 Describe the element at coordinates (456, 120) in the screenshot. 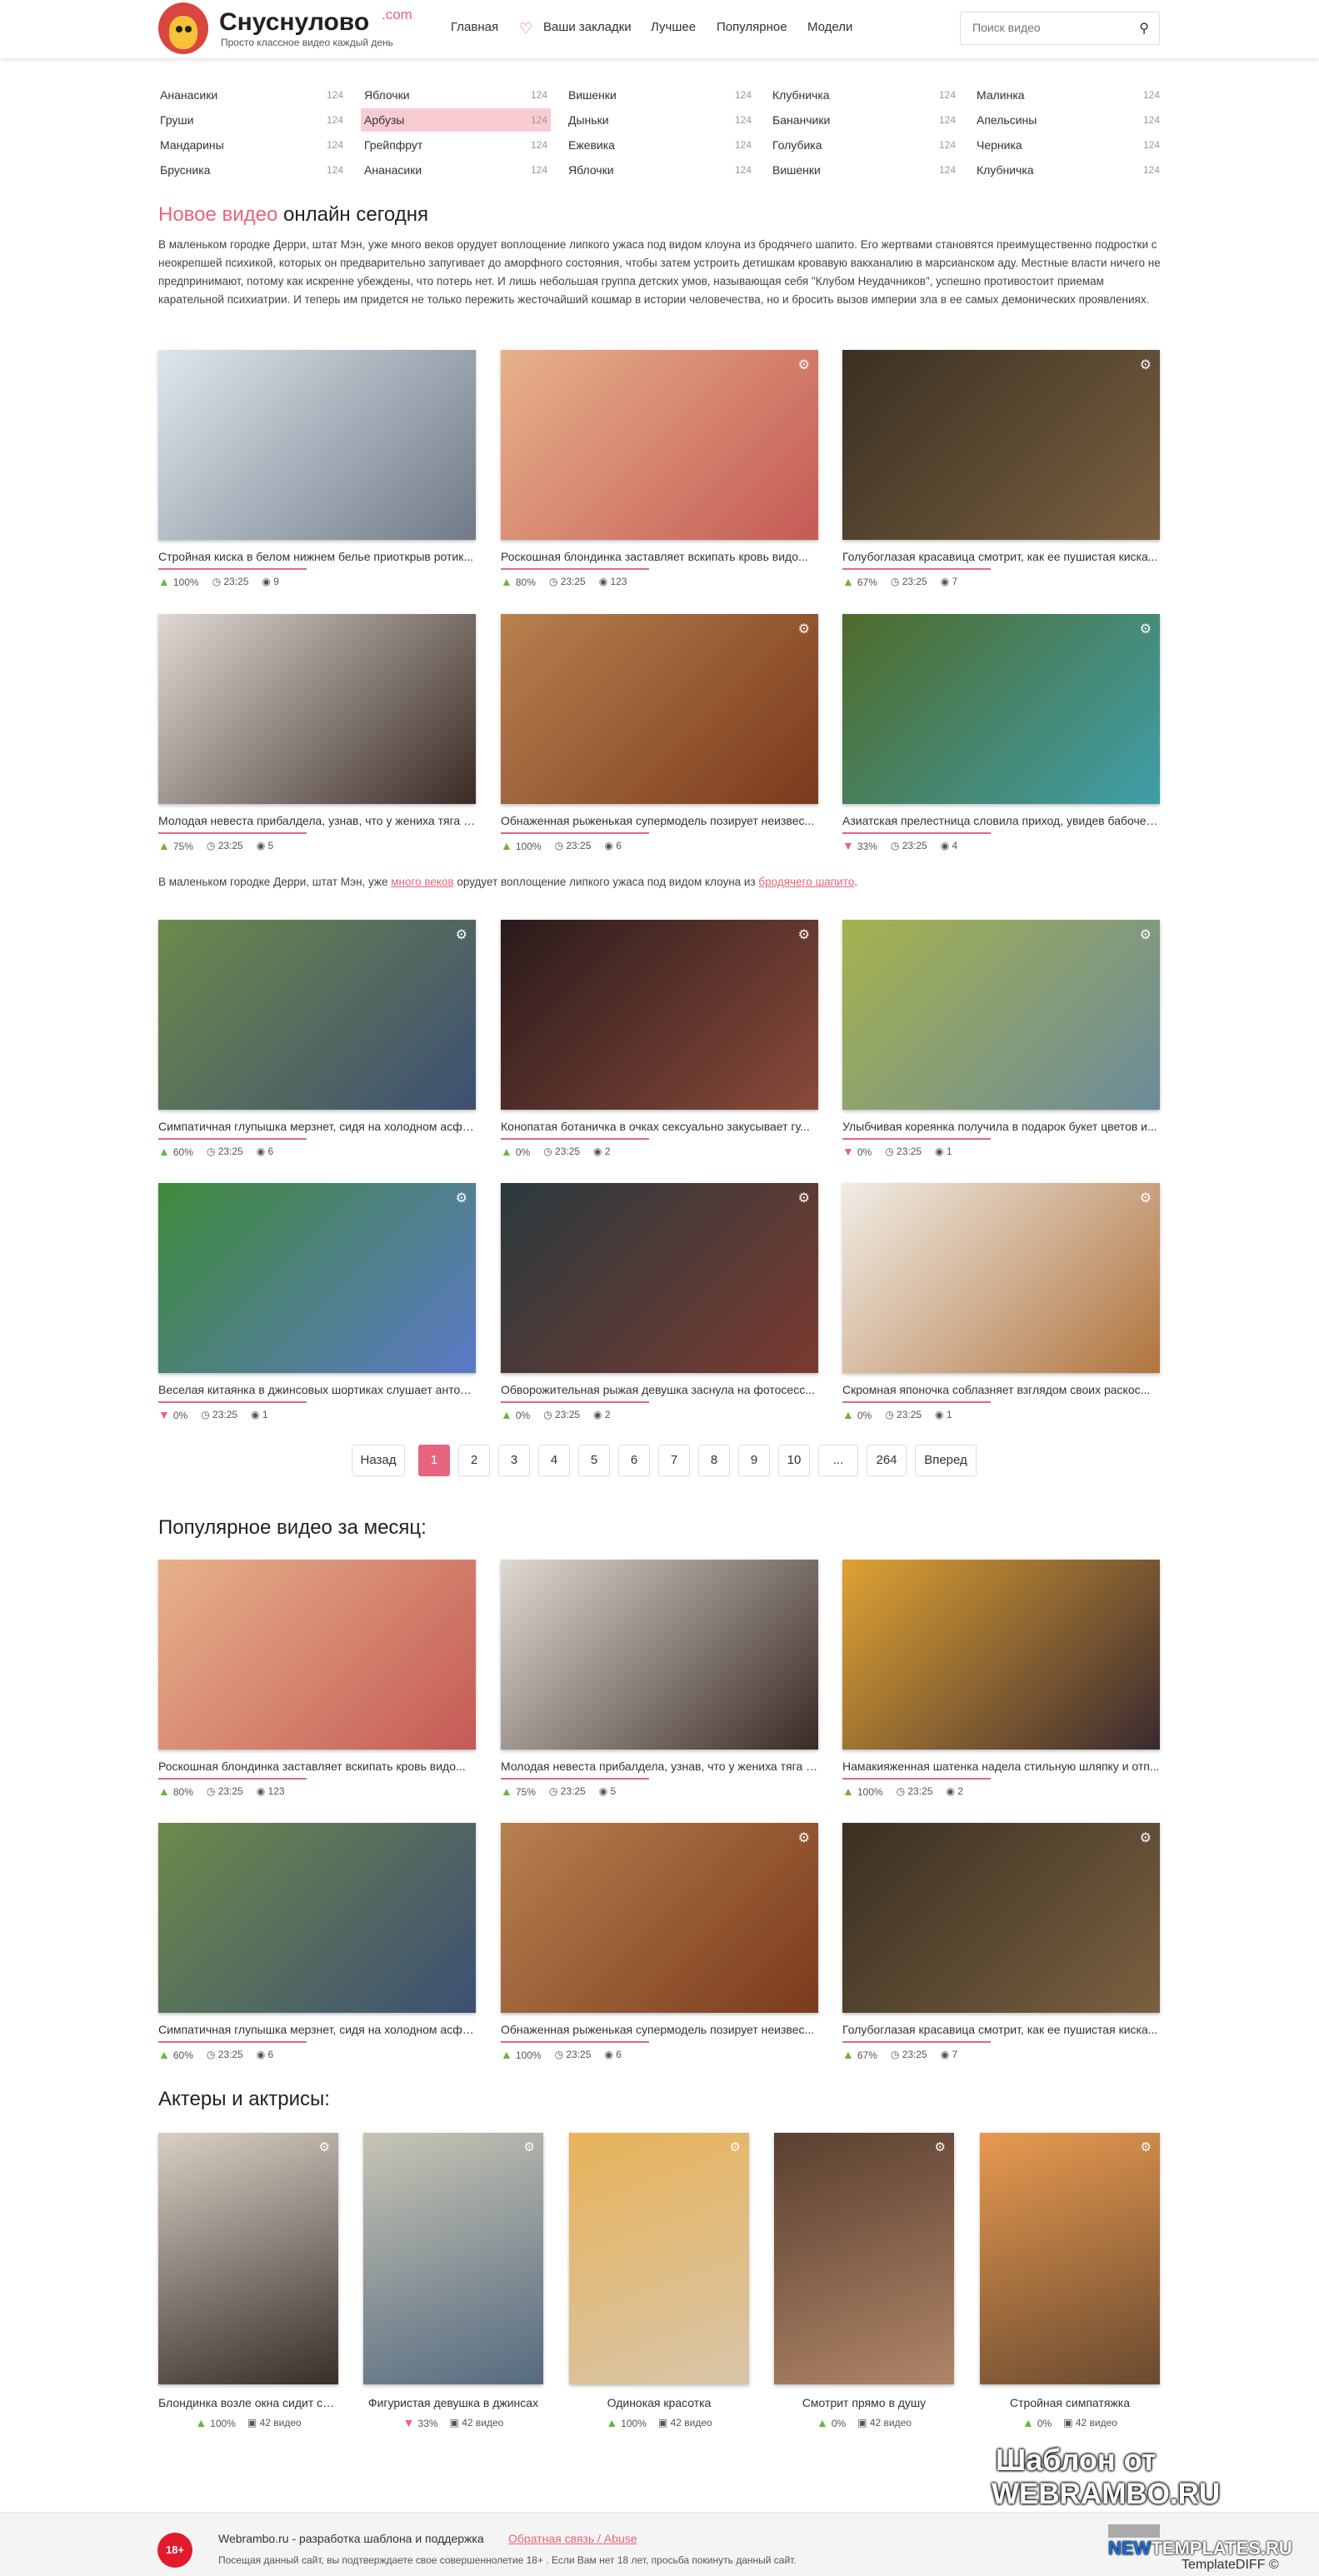

I see `category-item: Арбузы 124` at that location.